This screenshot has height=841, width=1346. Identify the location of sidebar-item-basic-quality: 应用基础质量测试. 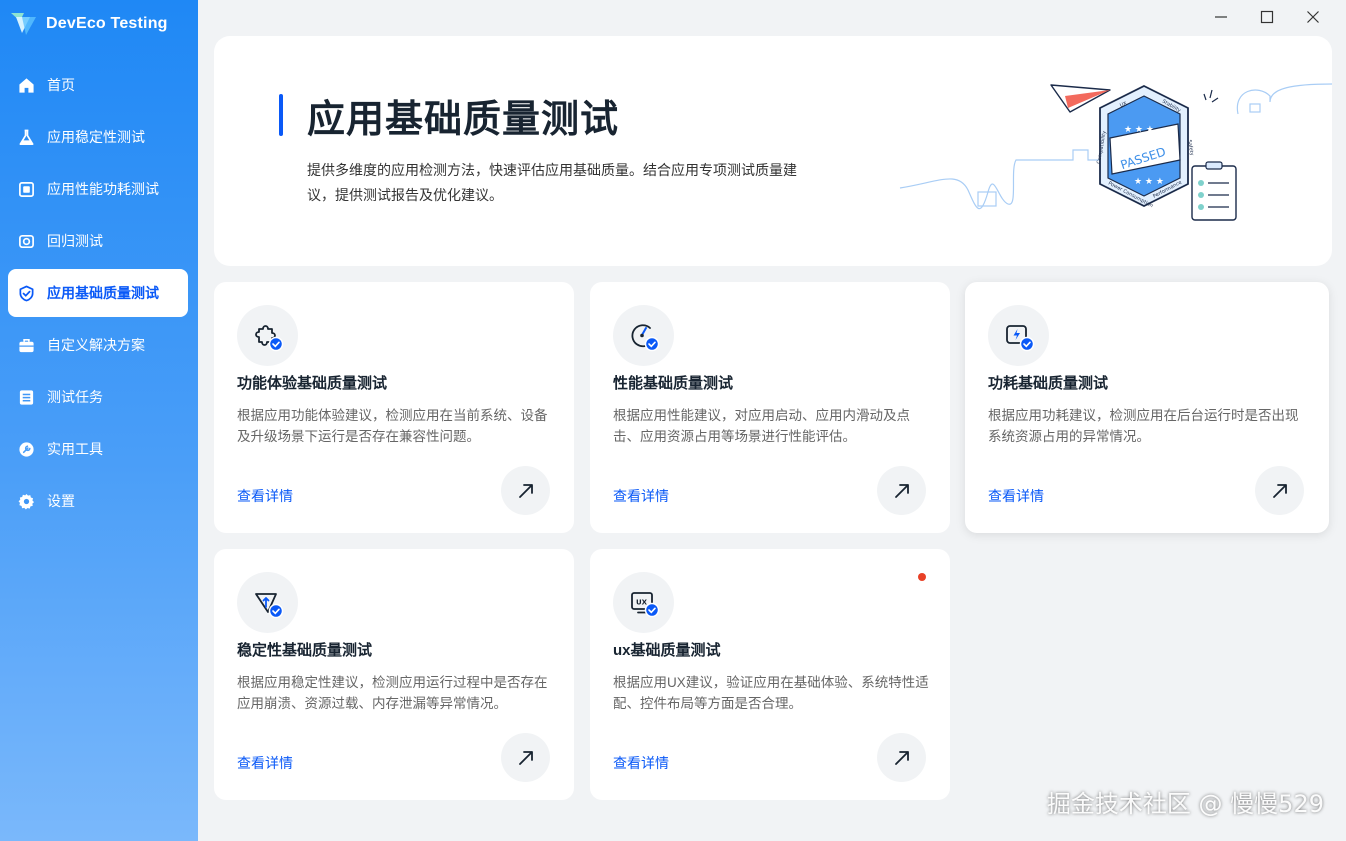
(98, 293).